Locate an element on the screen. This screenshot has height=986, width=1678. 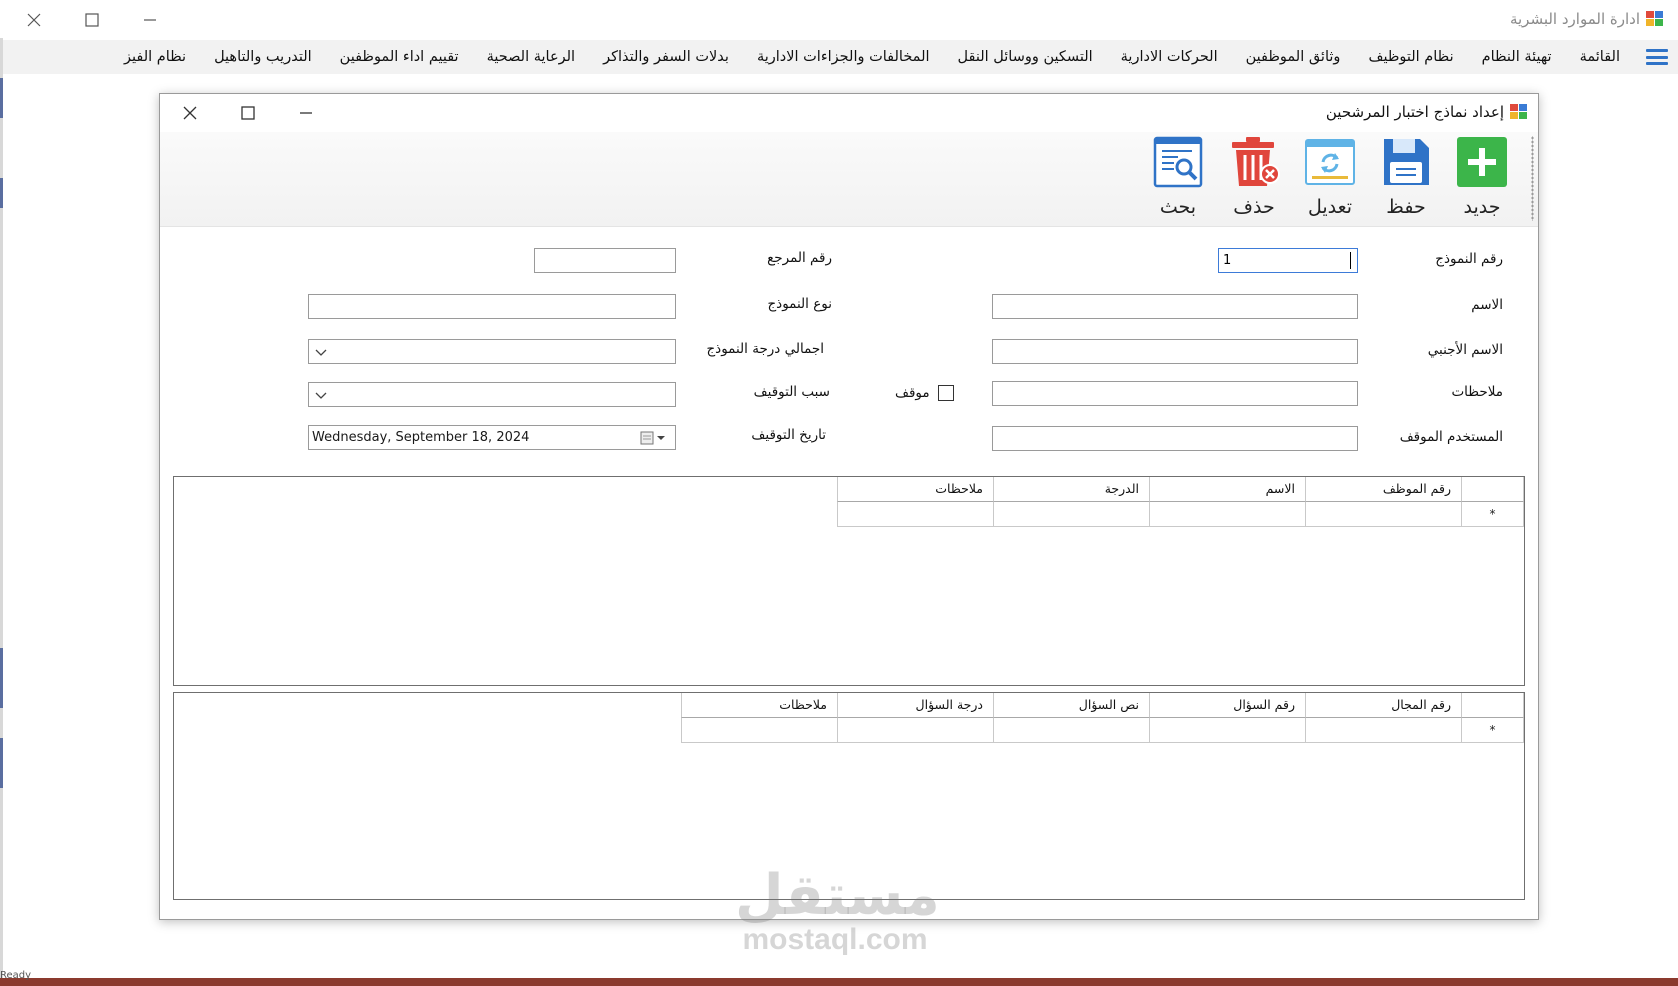
column-header-question-number: رقم السؤال is located at coordinates (1228, 705).